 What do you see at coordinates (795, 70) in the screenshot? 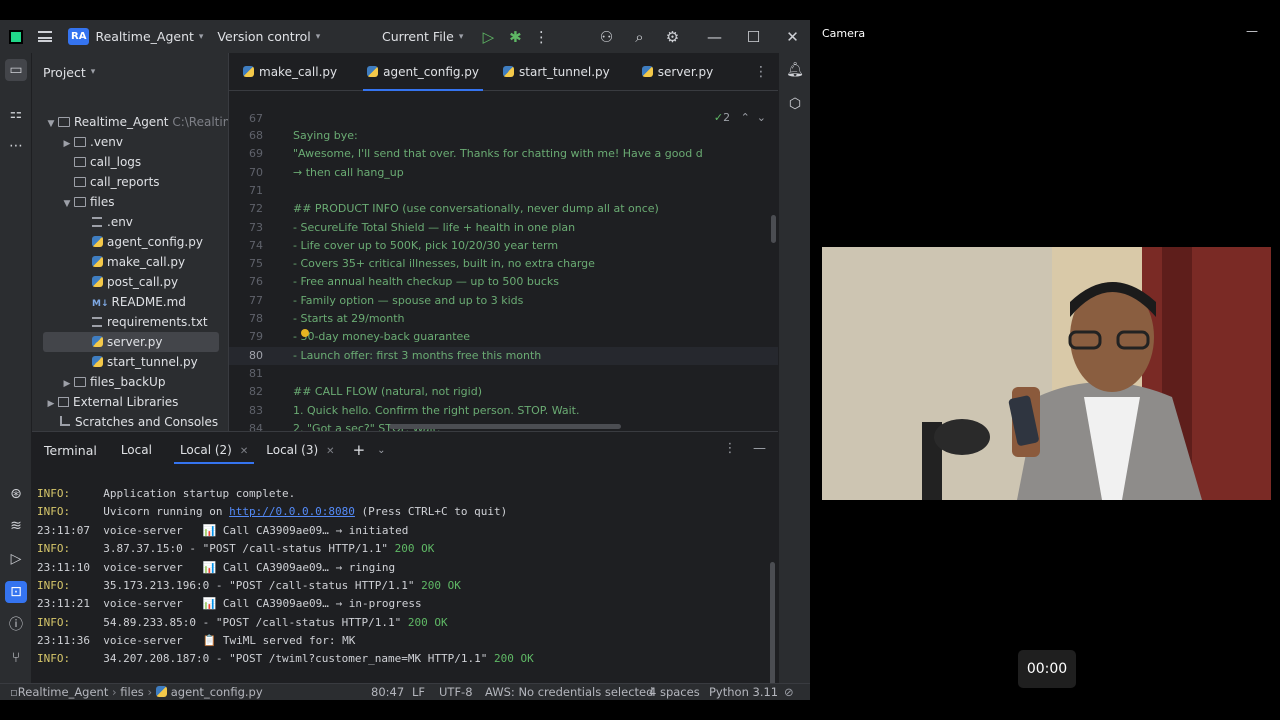
I see `notifications-bell-icon: 🔔︎` at bounding box center [795, 70].